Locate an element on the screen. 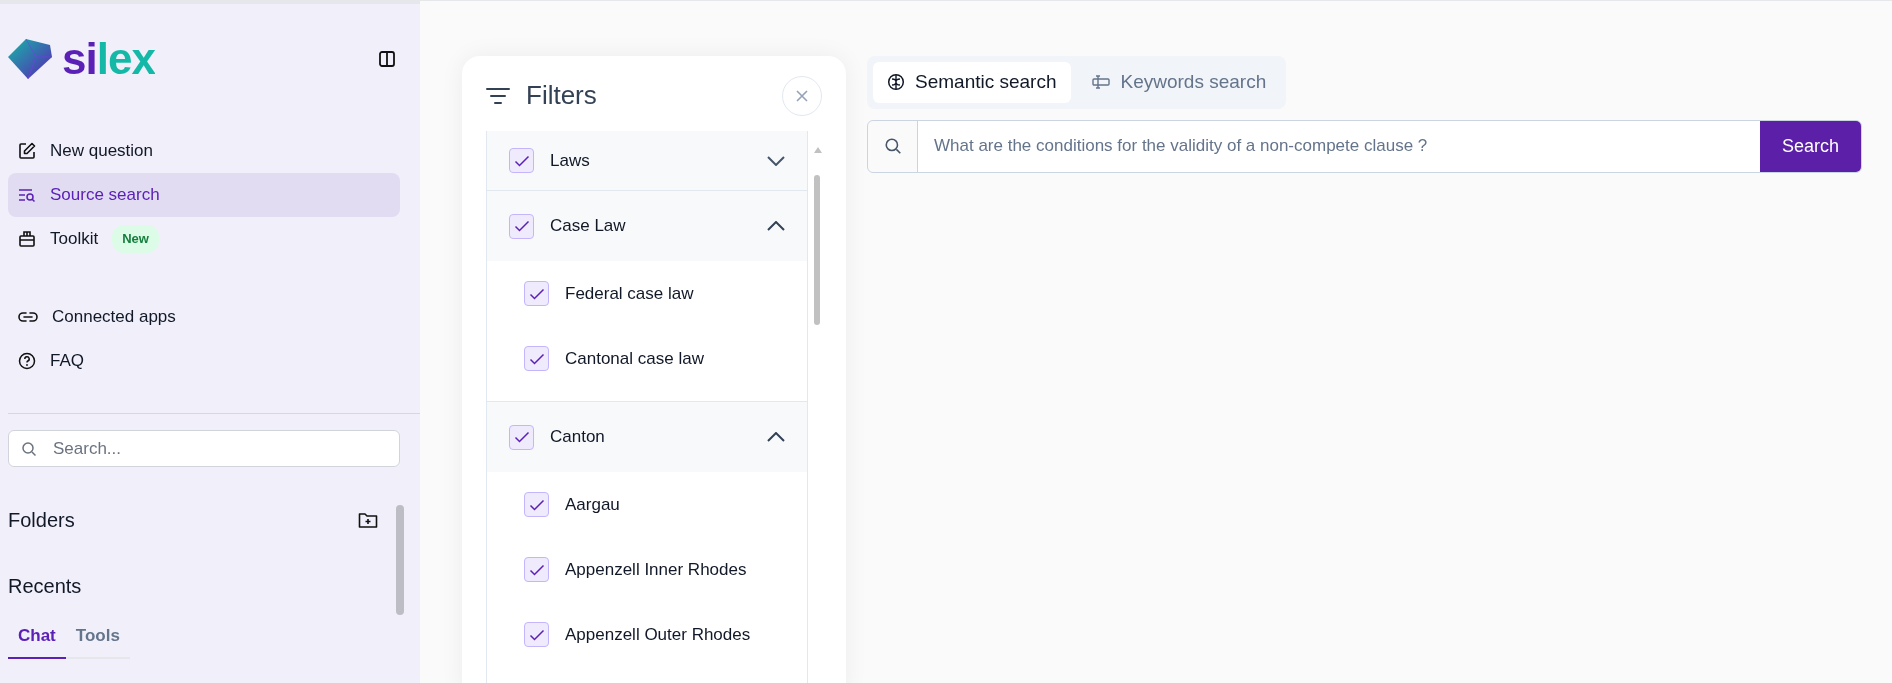 The width and height of the screenshot is (1892, 683). filters-title: Filters is located at coordinates (561, 95).